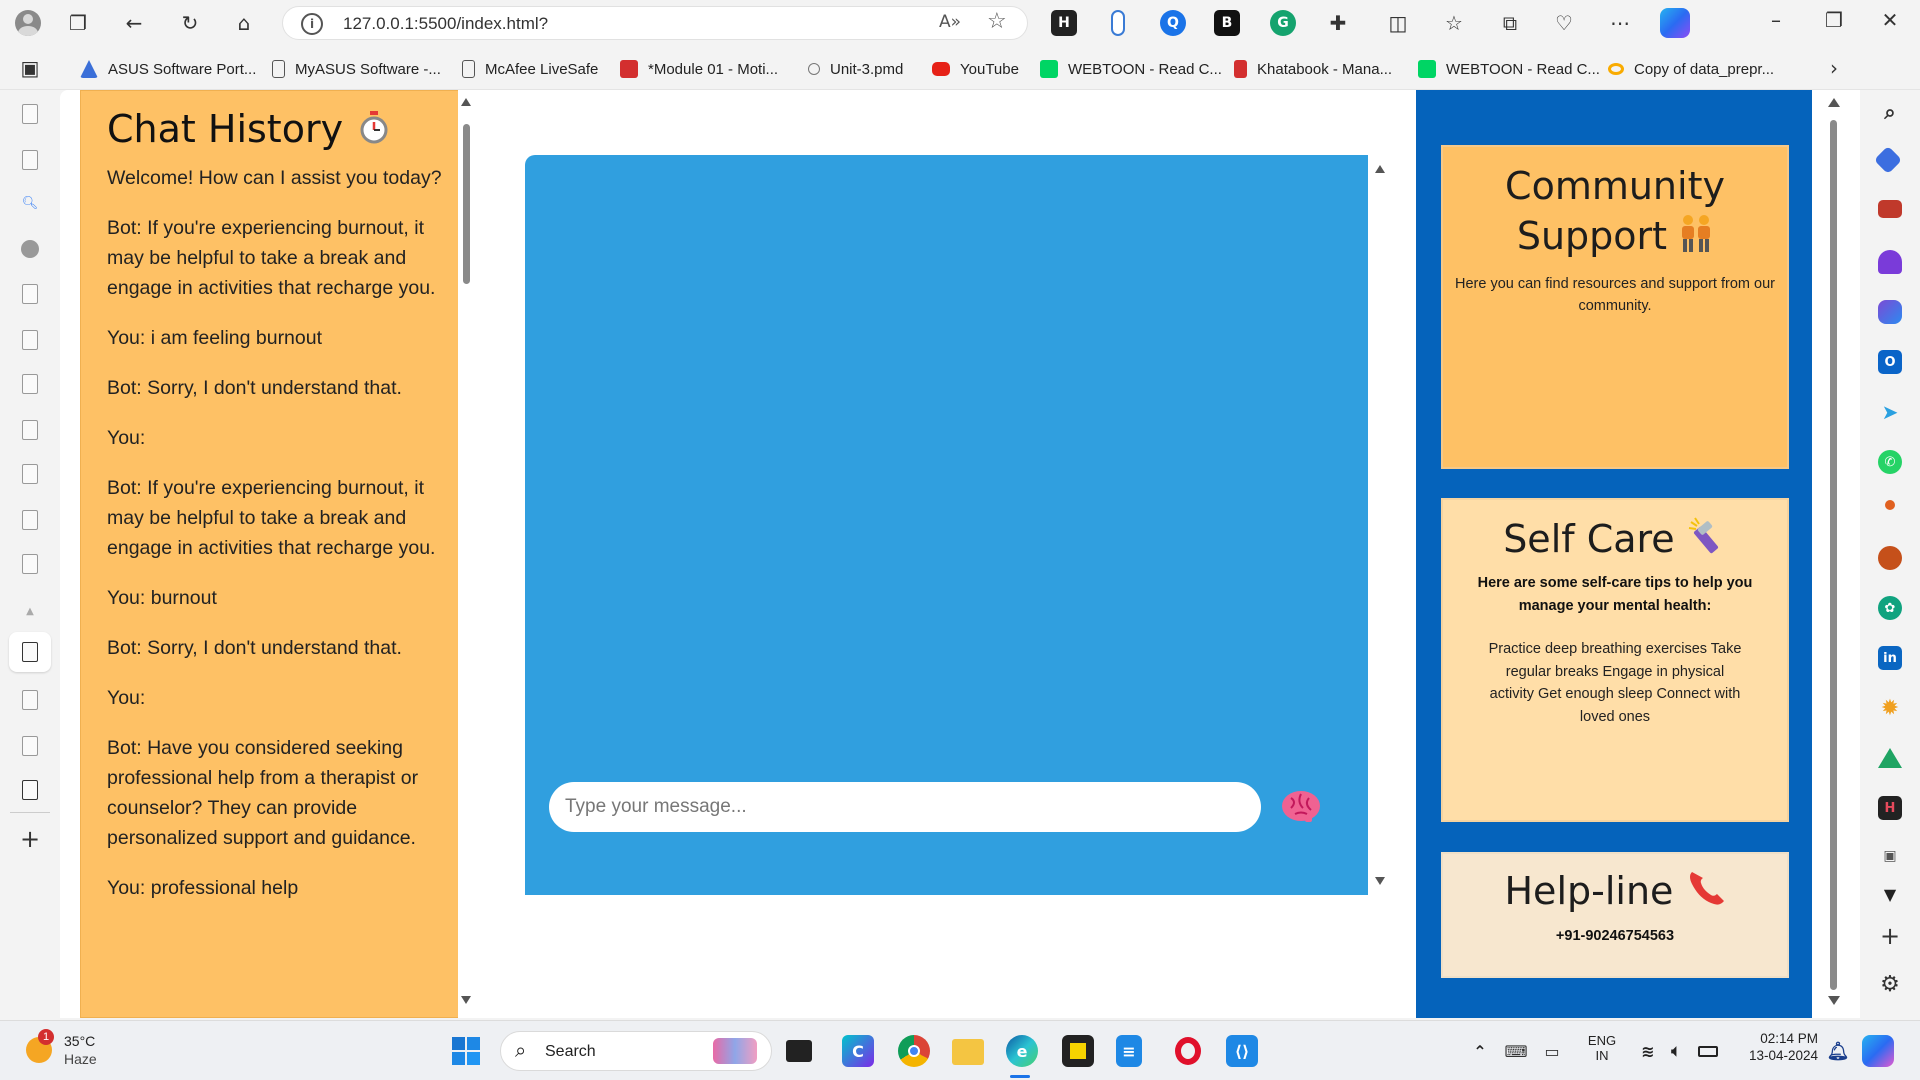 The height and width of the screenshot is (1080, 1920). I want to click on new-tab-plus-icon: +, so click(30, 839).